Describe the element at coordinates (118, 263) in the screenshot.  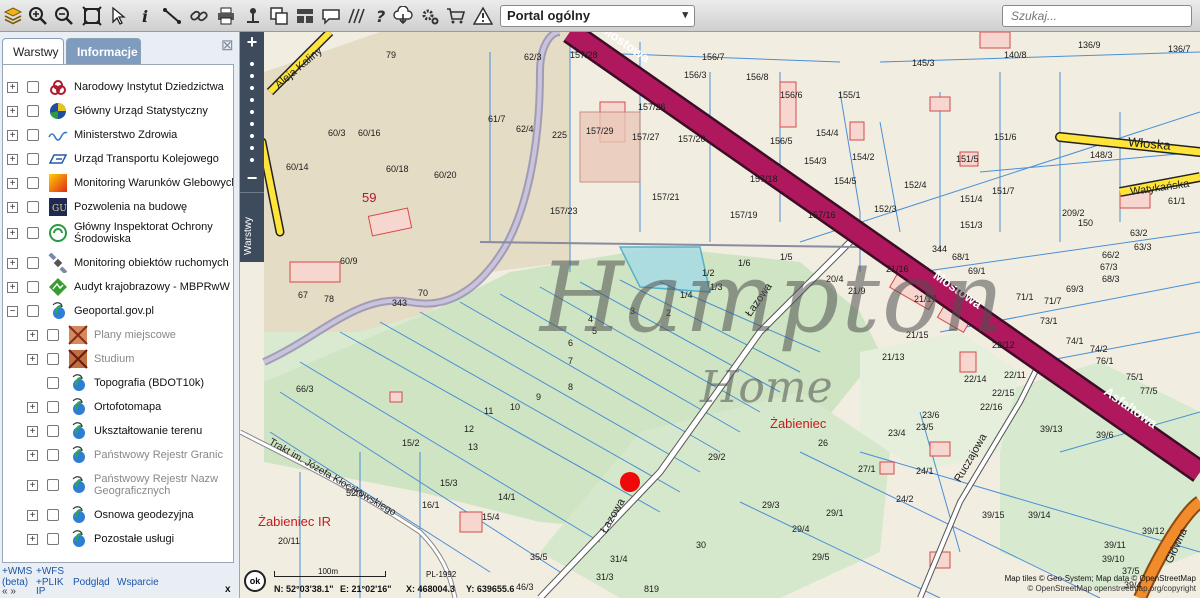
I see `layer-item: + Monitoring obiektów ruchomych` at that location.